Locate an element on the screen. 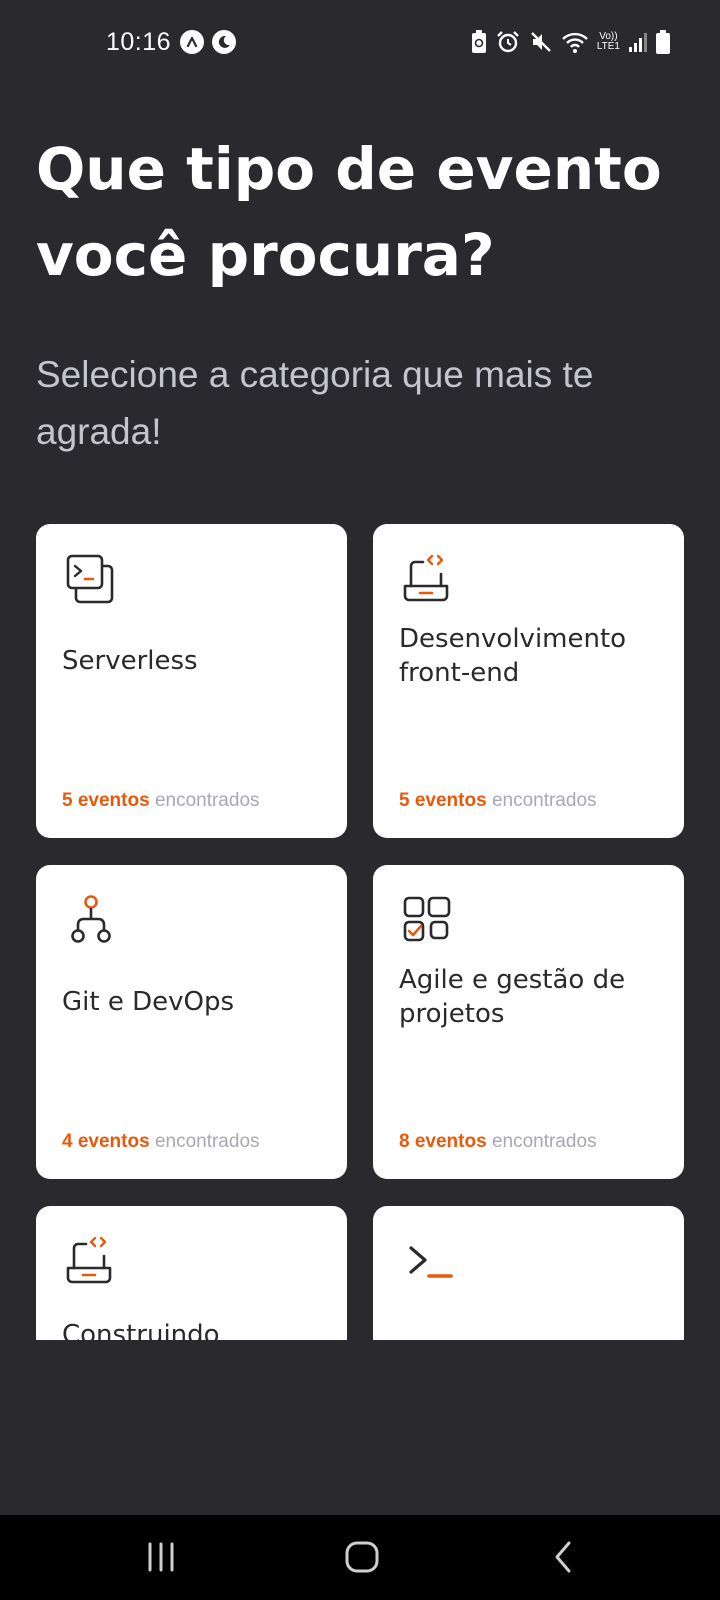  task-grid-icon is located at coordinates (427, 919).